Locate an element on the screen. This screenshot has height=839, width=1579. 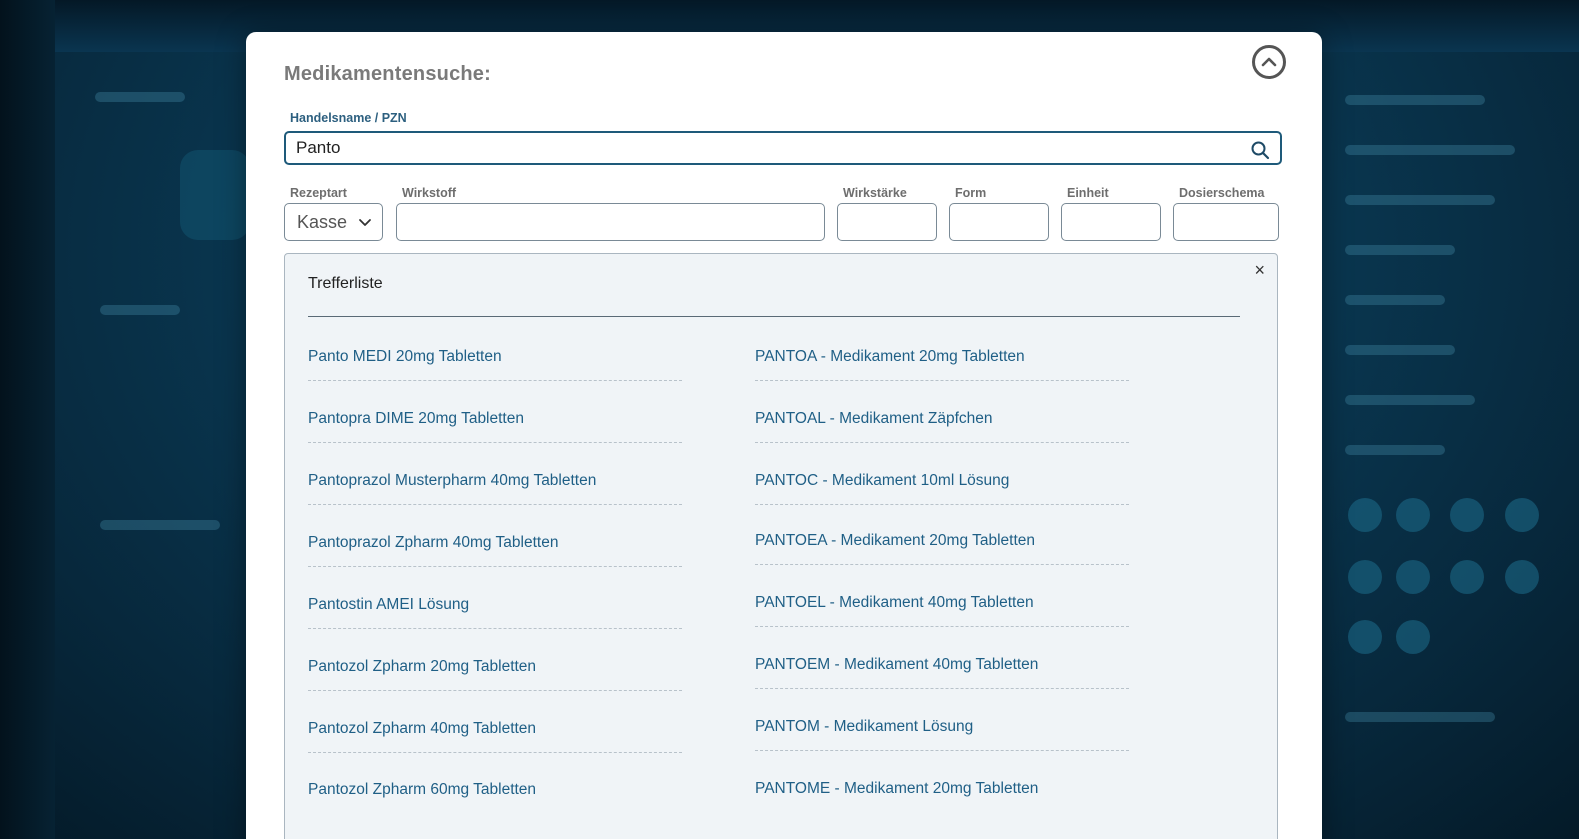
result-item: Pantopra DIME 20mg Tabletten is located at coordinates (495, 441).